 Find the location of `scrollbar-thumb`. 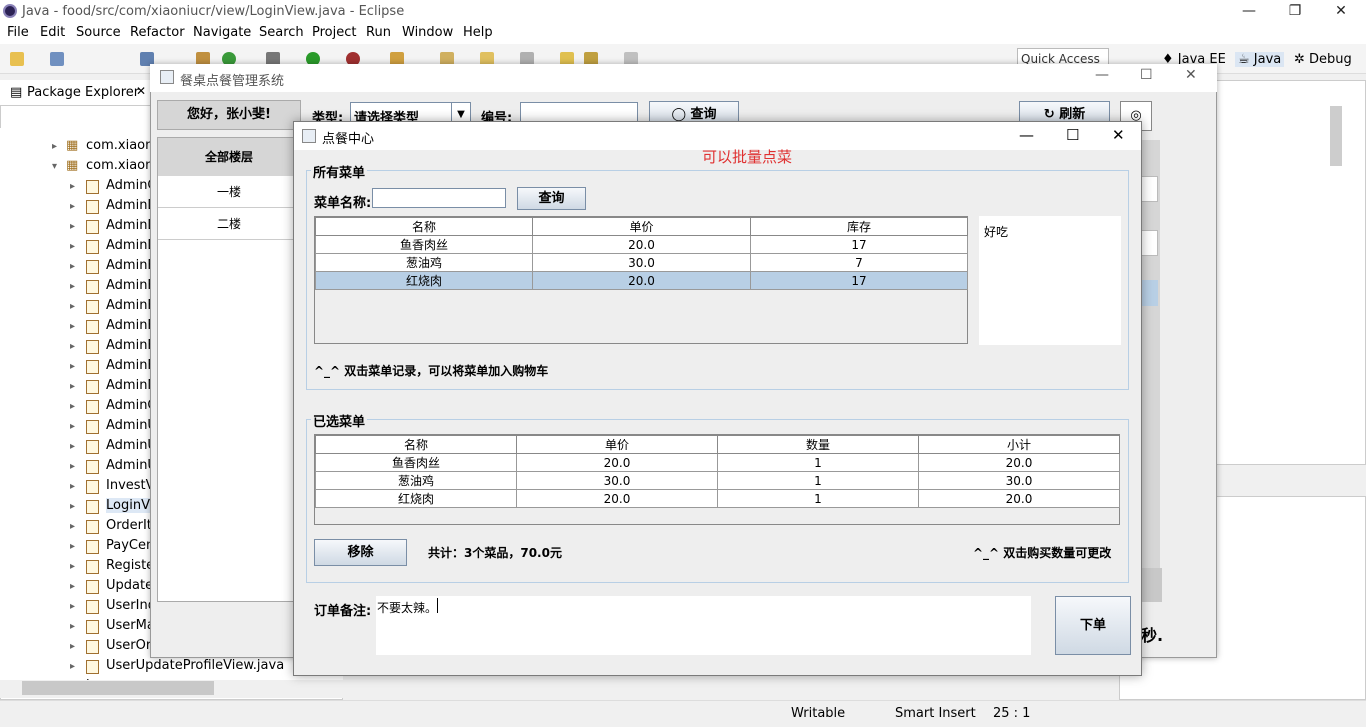

scrollbar-thumb is located at coordinates (118, 688).